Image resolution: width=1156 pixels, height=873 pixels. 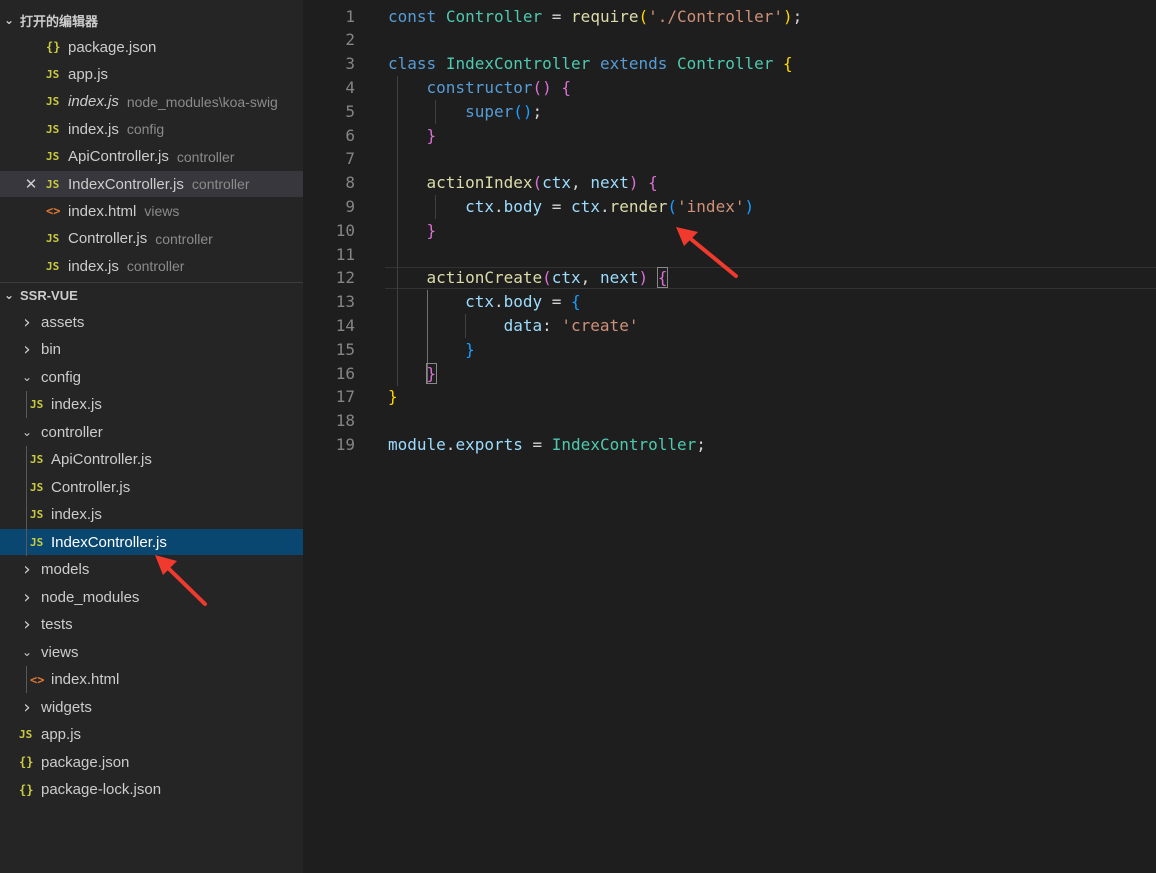 What do you see at coordinates (151, 735) in the screenshot?
I see `file-item: JS app.js` at bounding box center [151, 735].